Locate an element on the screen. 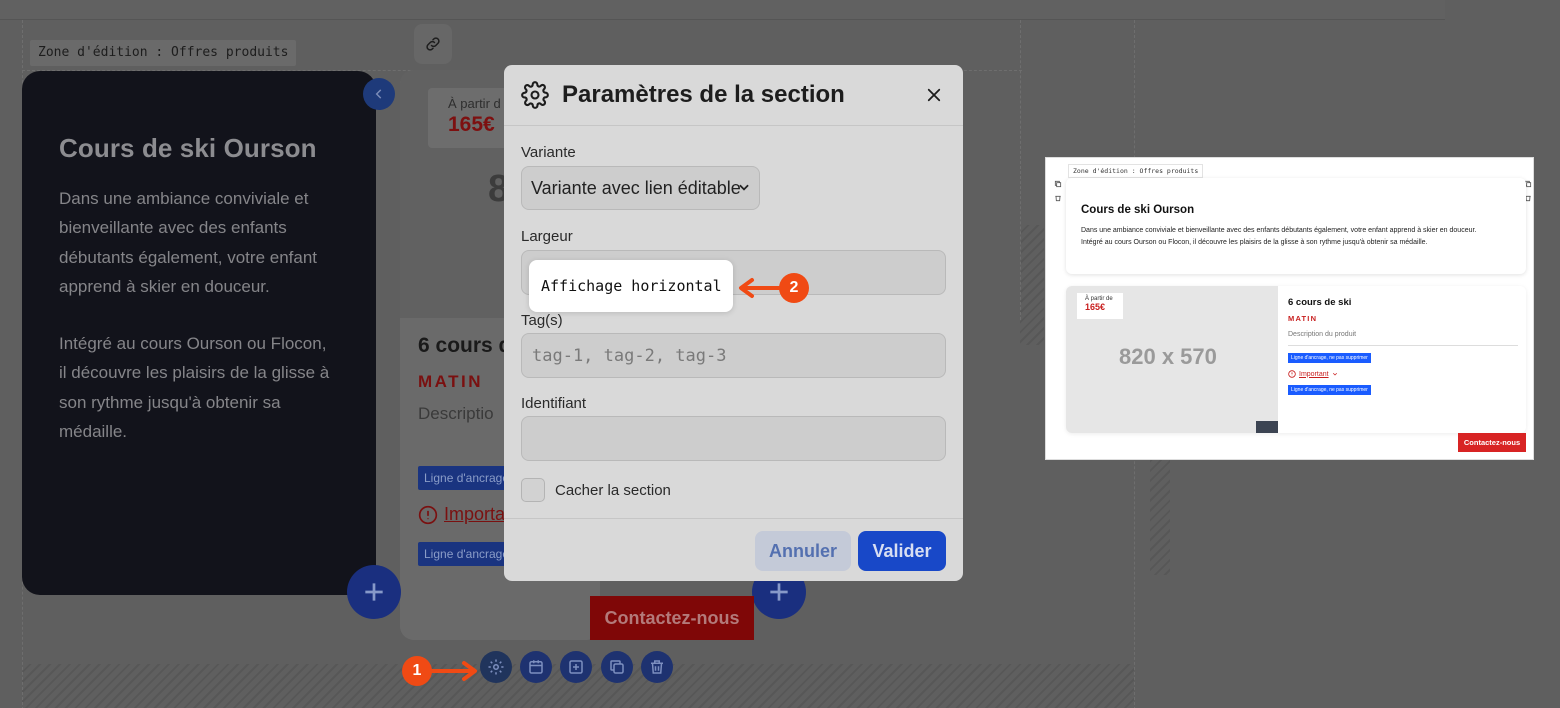  preview-image-size: 820 x 570 is located at coordinates (1168, 356).